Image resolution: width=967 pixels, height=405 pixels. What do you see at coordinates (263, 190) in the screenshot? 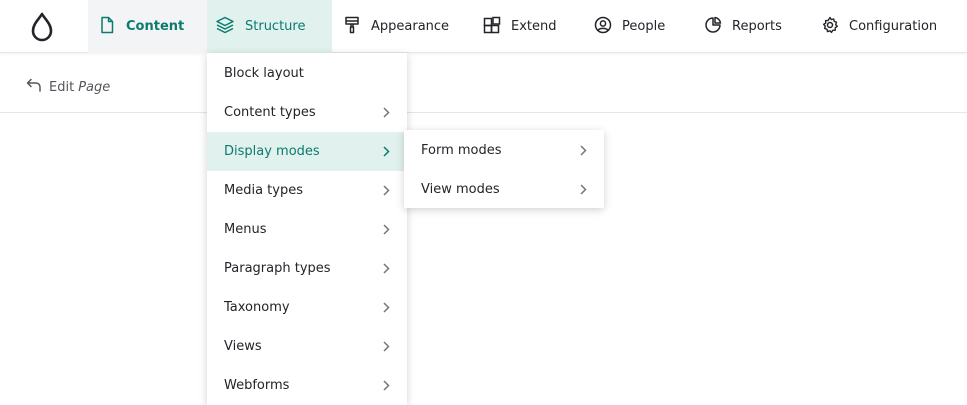
I see `menu-item-label: Media types` at bounding box center [263, 190].